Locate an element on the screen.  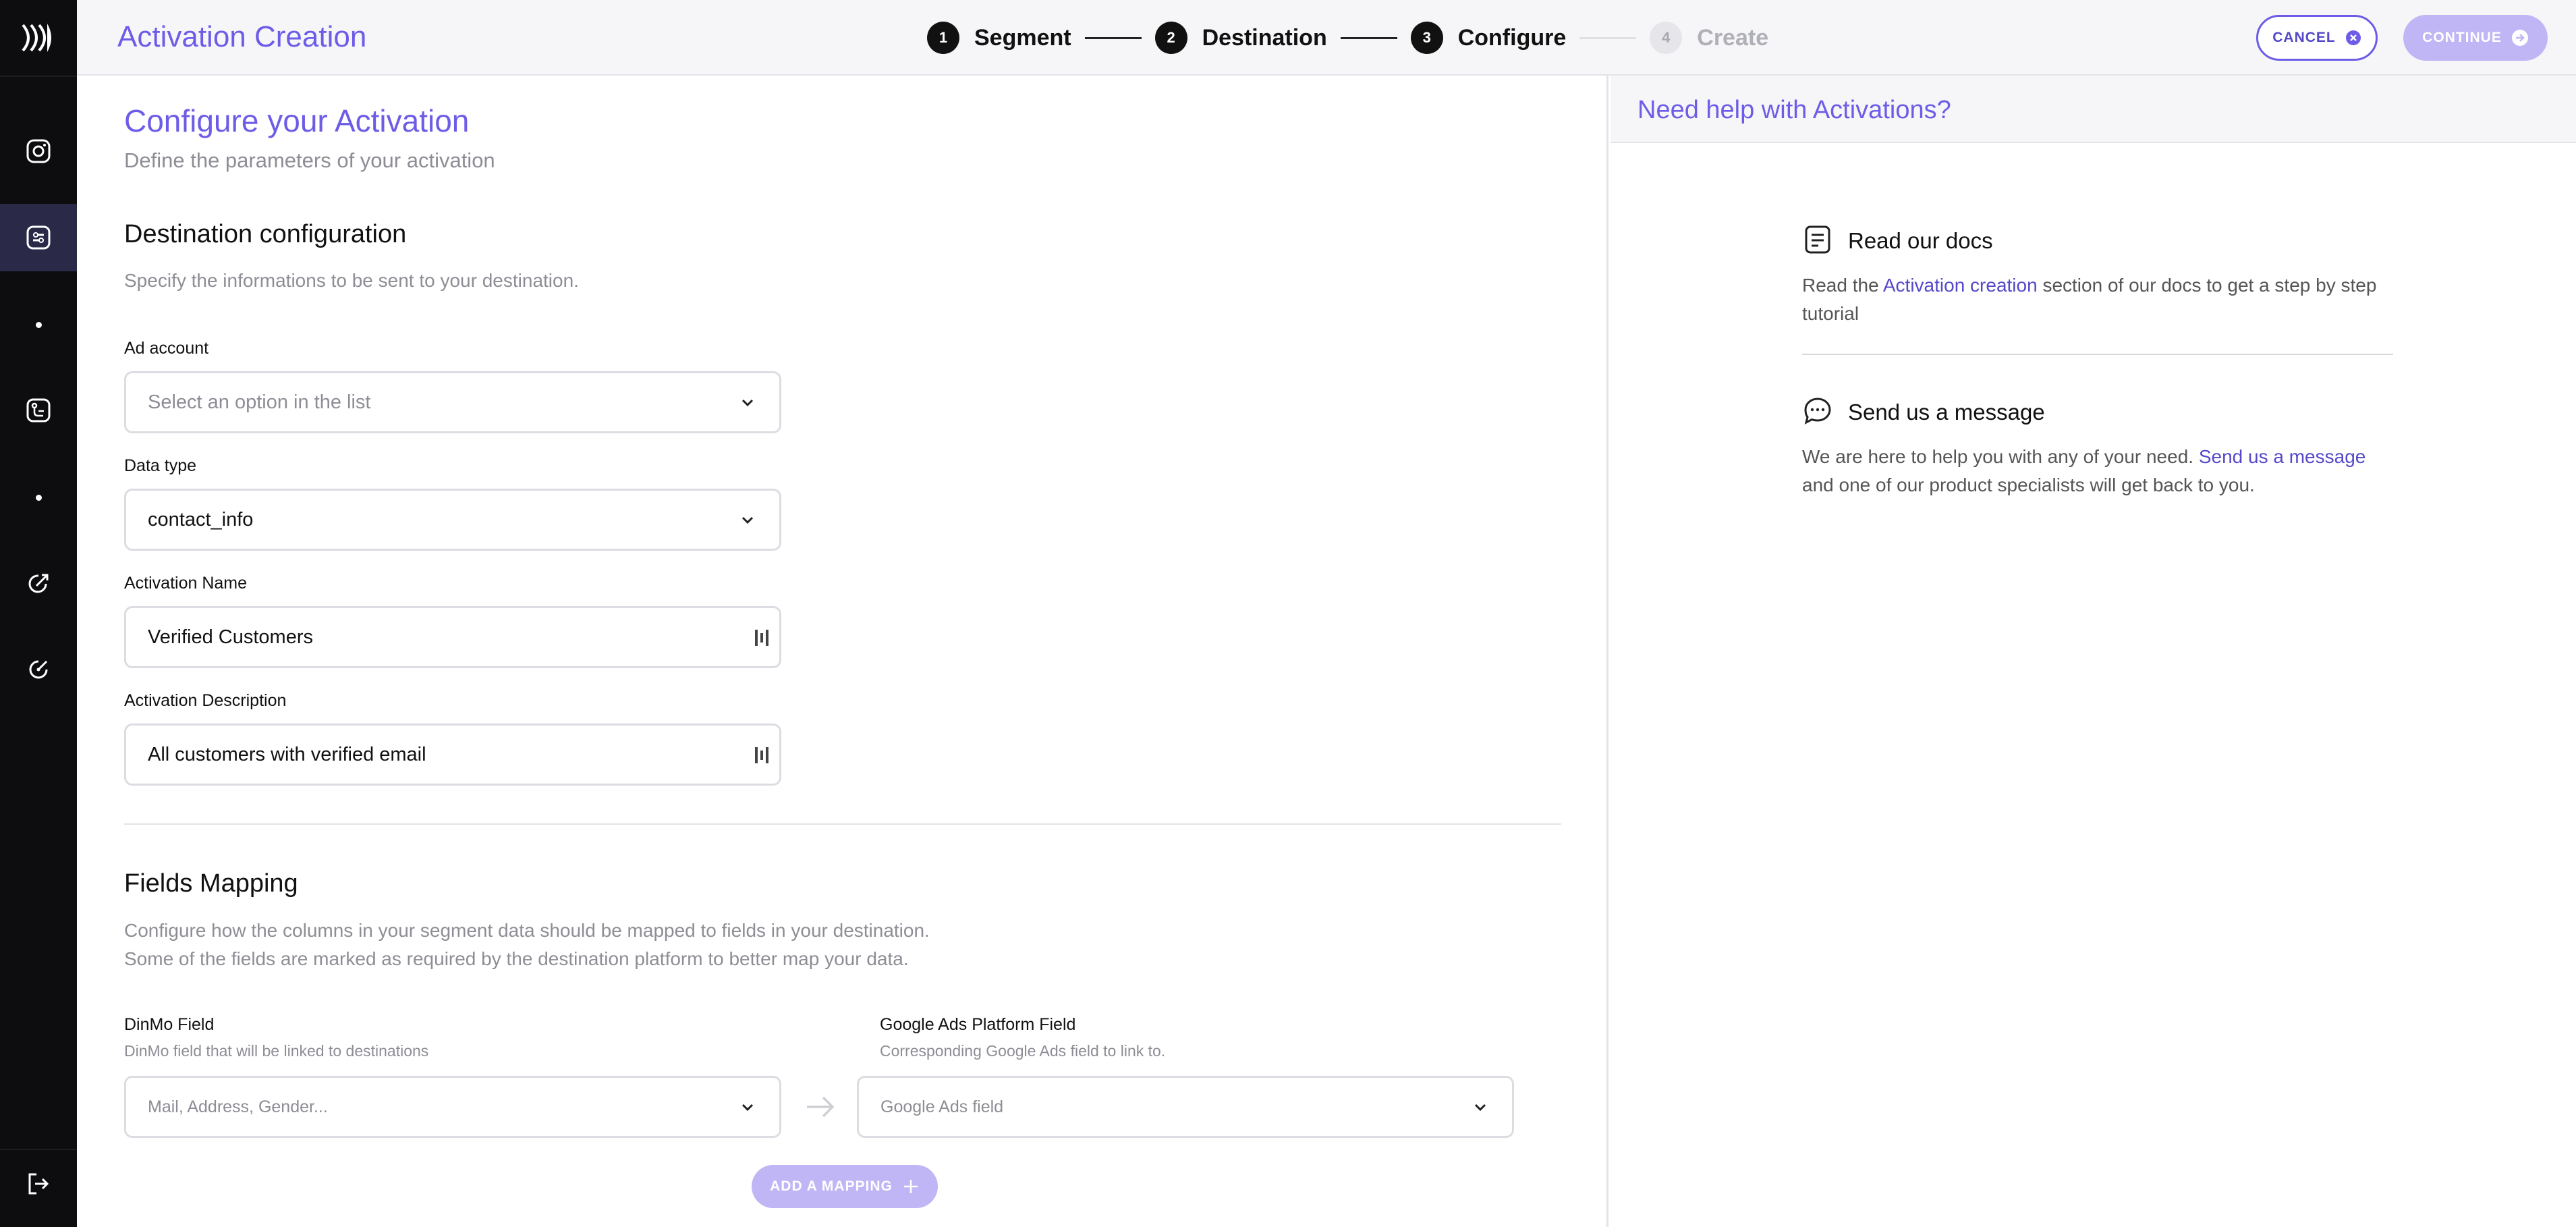
step-number: 1 is located at coordinates (943, 38).